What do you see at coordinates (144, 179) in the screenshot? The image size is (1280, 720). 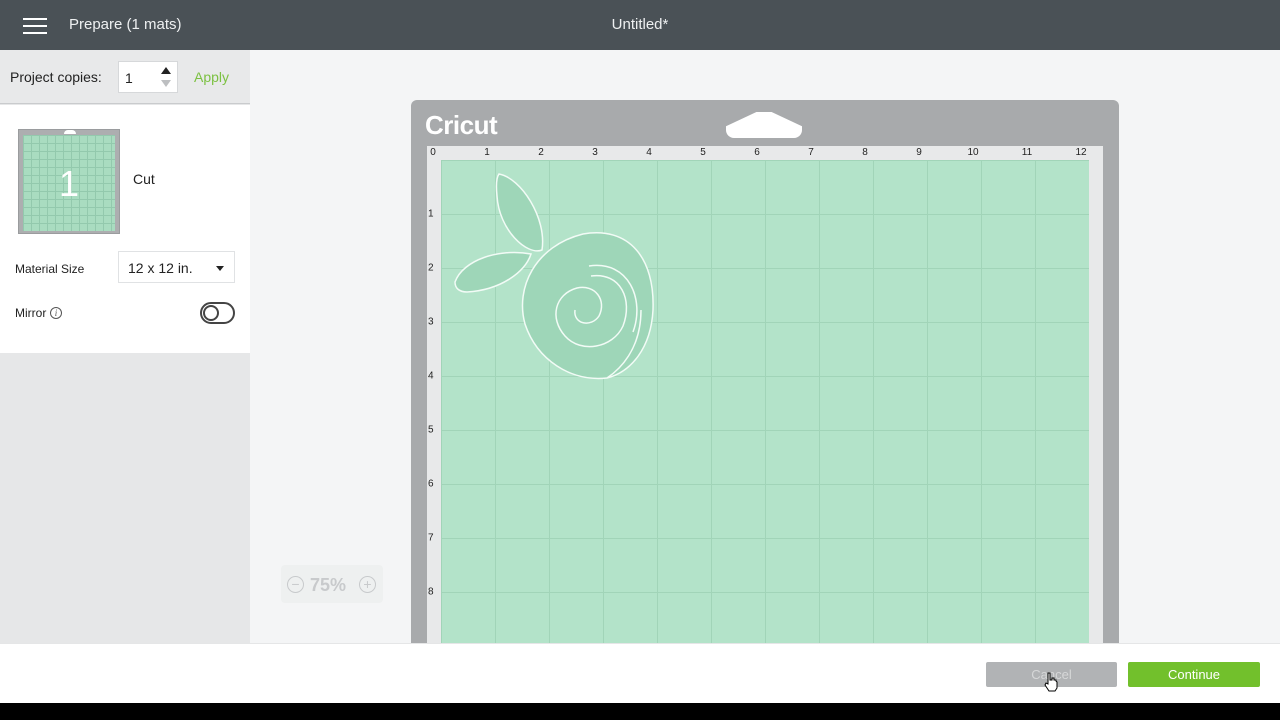 I see `mat-operation-label: Cut` at bounding box center [144, 179].